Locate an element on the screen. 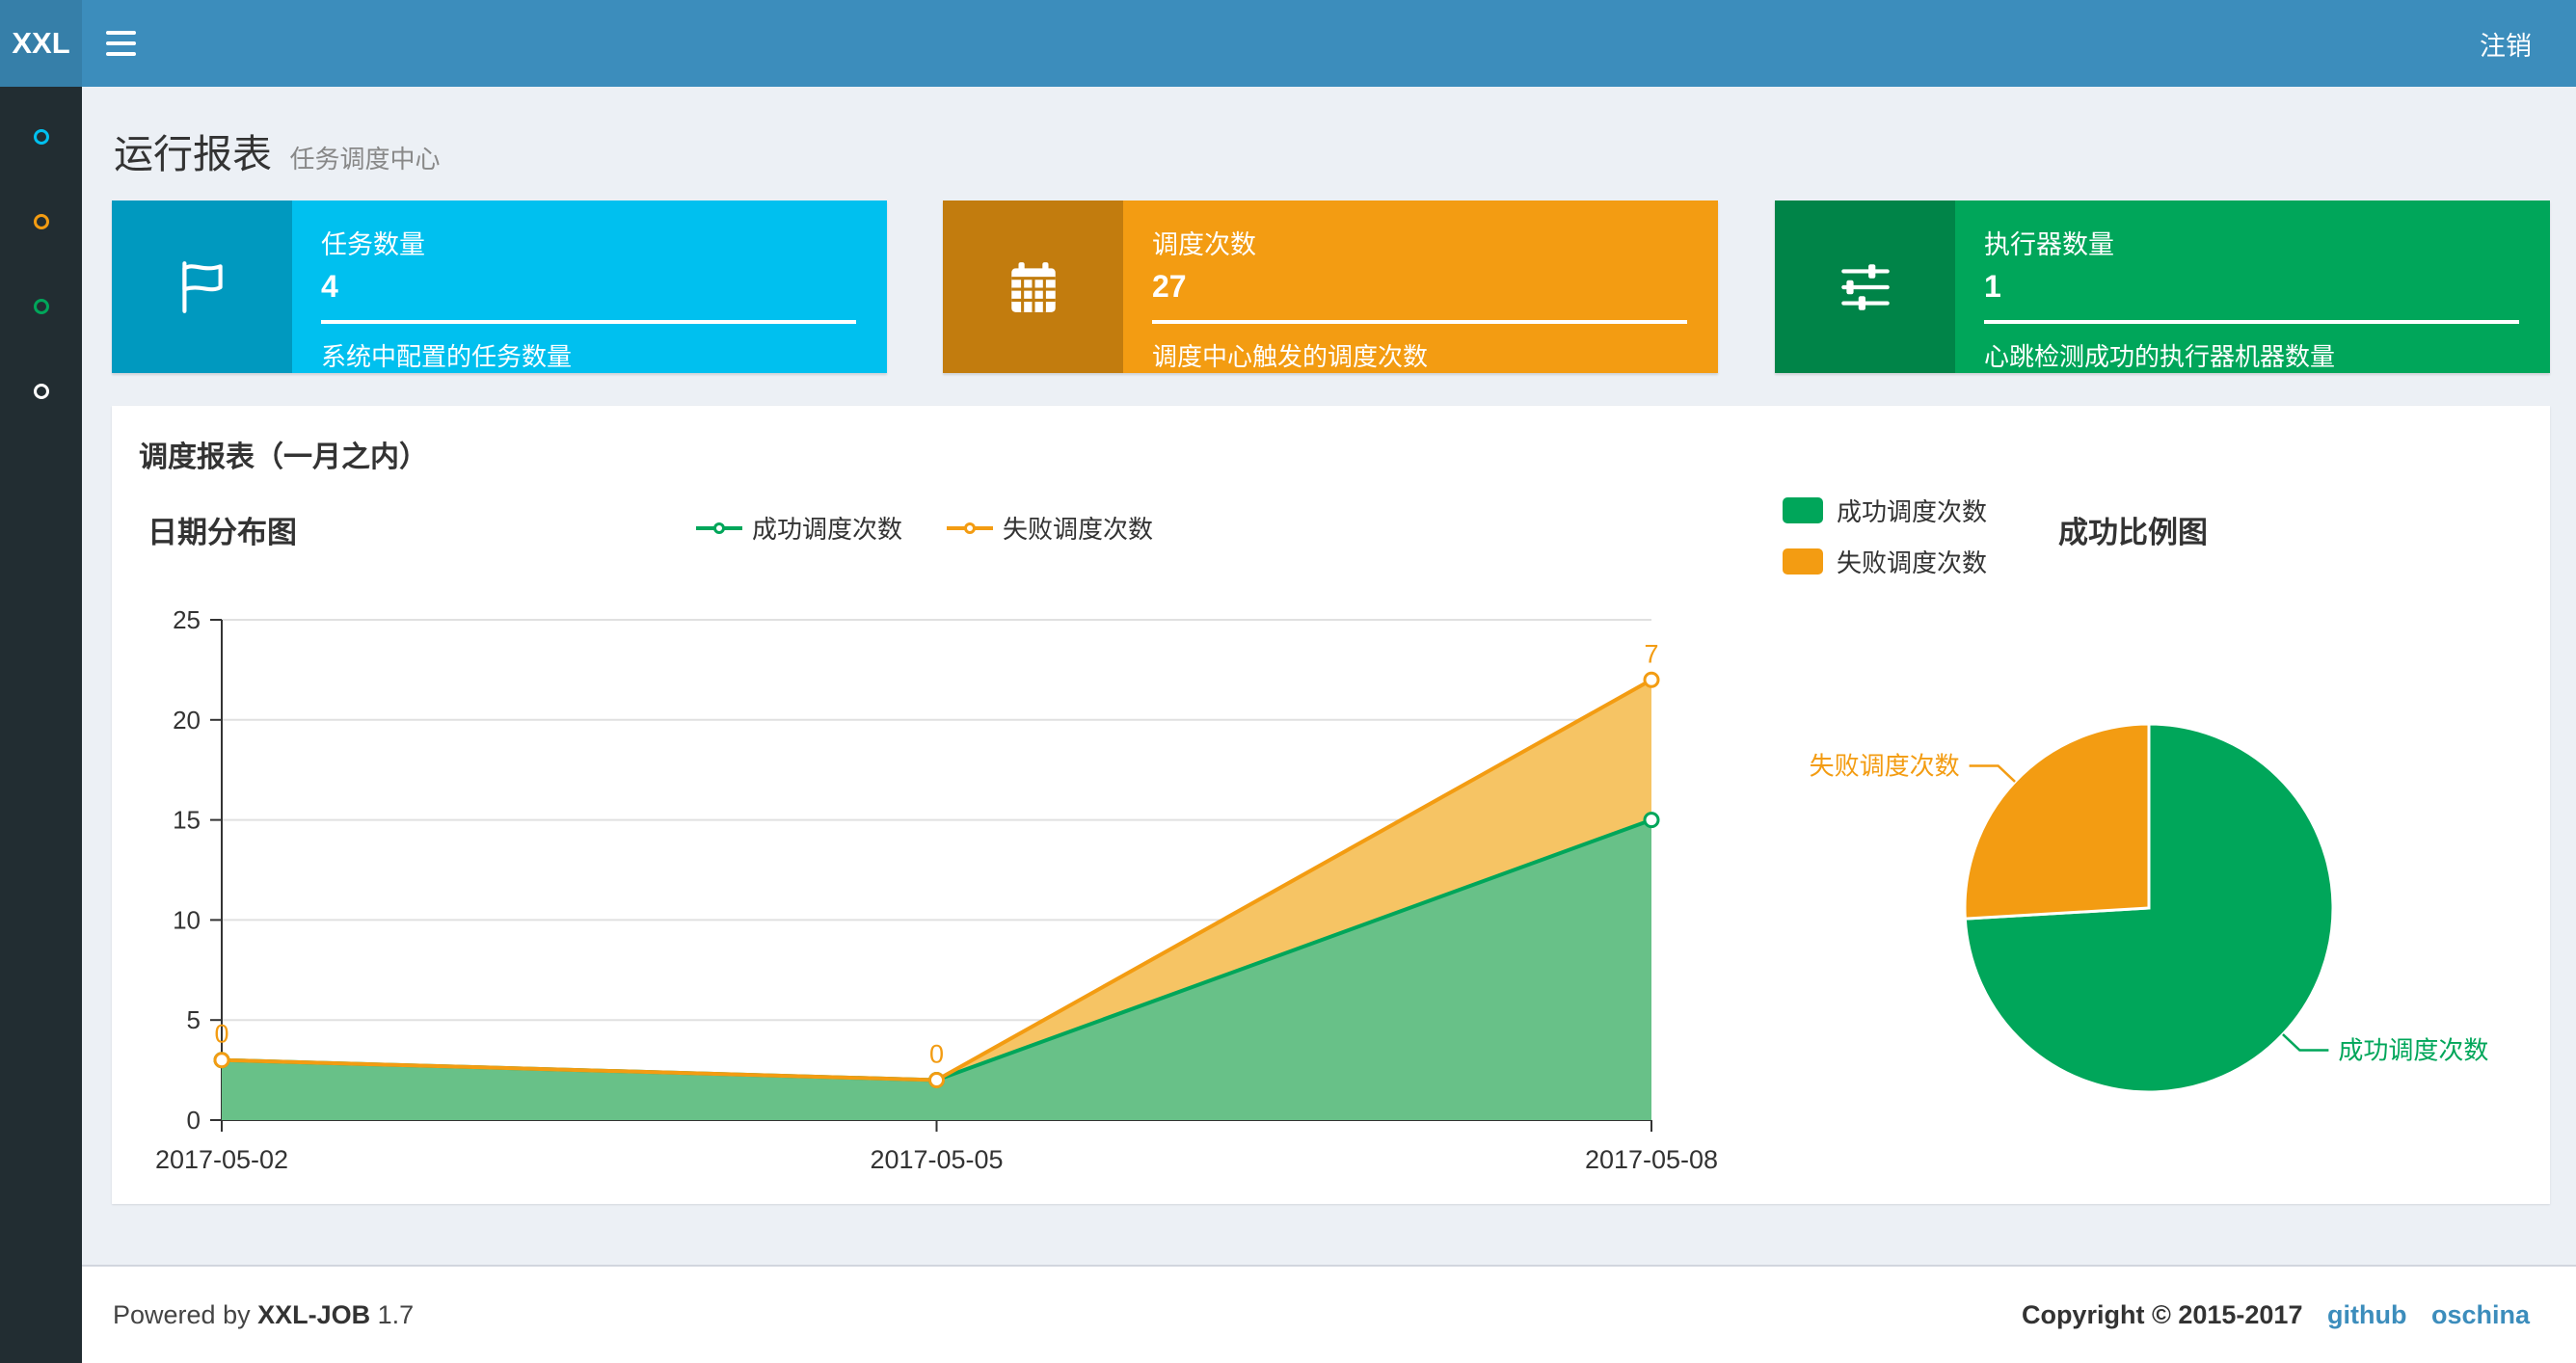 The image size is (2576, 1363). info-box-description: 调度中心触发的调度次数 is located at coordinates (1291, 356).